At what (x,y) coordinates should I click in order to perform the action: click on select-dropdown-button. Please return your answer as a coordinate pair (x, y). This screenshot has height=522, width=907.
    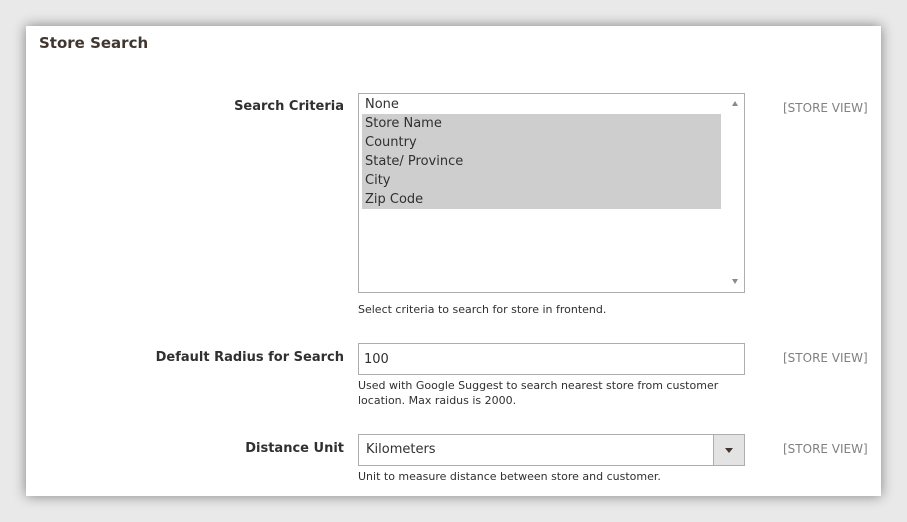
    Looking at the image, I should click on (728, 450).